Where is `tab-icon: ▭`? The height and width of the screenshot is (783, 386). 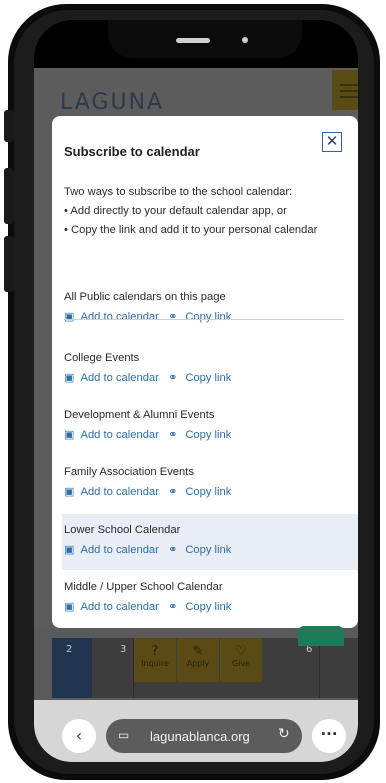 tab-icon: ▭ is located at coordinates (123, 735).